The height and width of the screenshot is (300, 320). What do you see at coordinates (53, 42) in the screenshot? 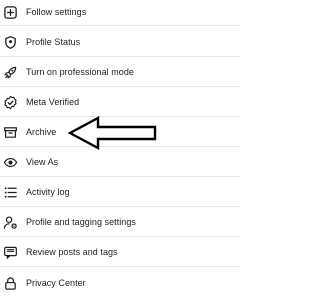
I see `menu-item-label: Profile Status` at bounding box center [53, 42].